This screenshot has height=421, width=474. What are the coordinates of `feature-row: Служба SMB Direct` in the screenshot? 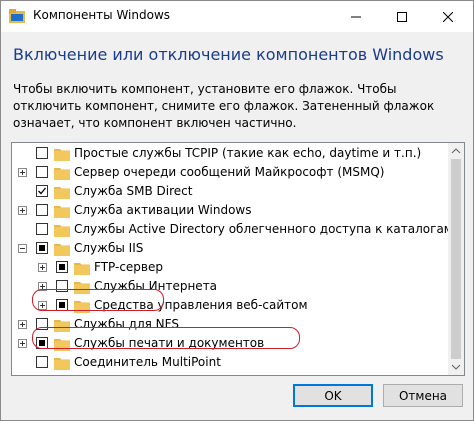 It's located at (230, 192).